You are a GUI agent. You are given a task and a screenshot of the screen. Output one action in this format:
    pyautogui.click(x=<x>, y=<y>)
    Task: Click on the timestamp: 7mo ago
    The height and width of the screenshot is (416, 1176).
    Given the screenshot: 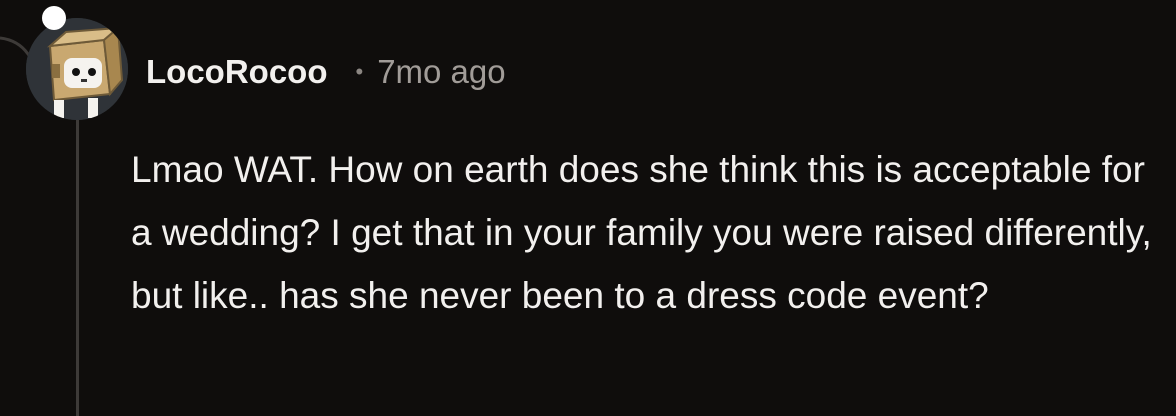 What is the action you would take?
    pyautogui.click(x=441, y=72)
    